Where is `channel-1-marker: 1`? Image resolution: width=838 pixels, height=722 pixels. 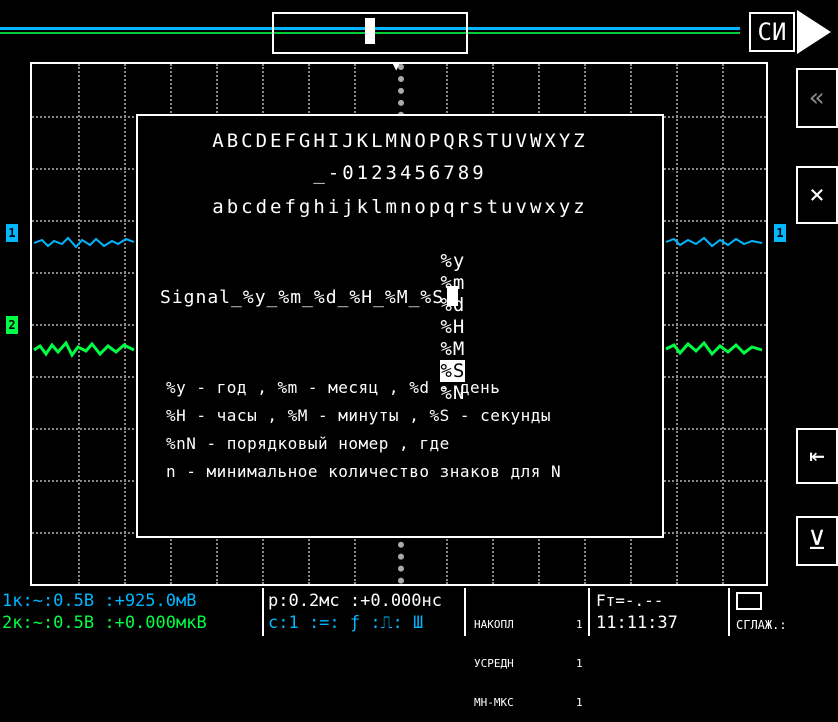 channel-1-marker: 1 is located at coordinates (12, 233).